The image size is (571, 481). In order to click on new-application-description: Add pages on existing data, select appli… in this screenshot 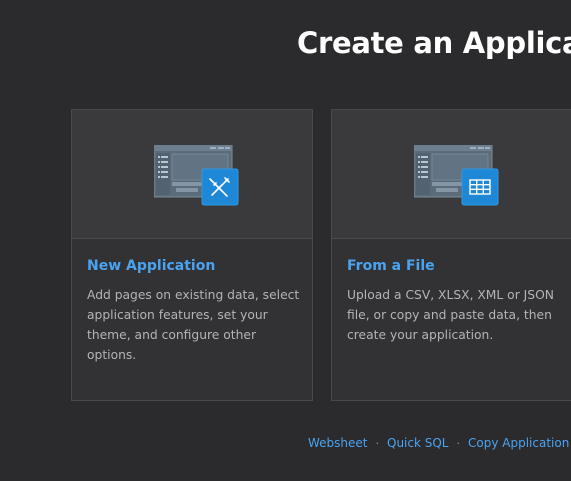, I will do `click(193, 325)`.